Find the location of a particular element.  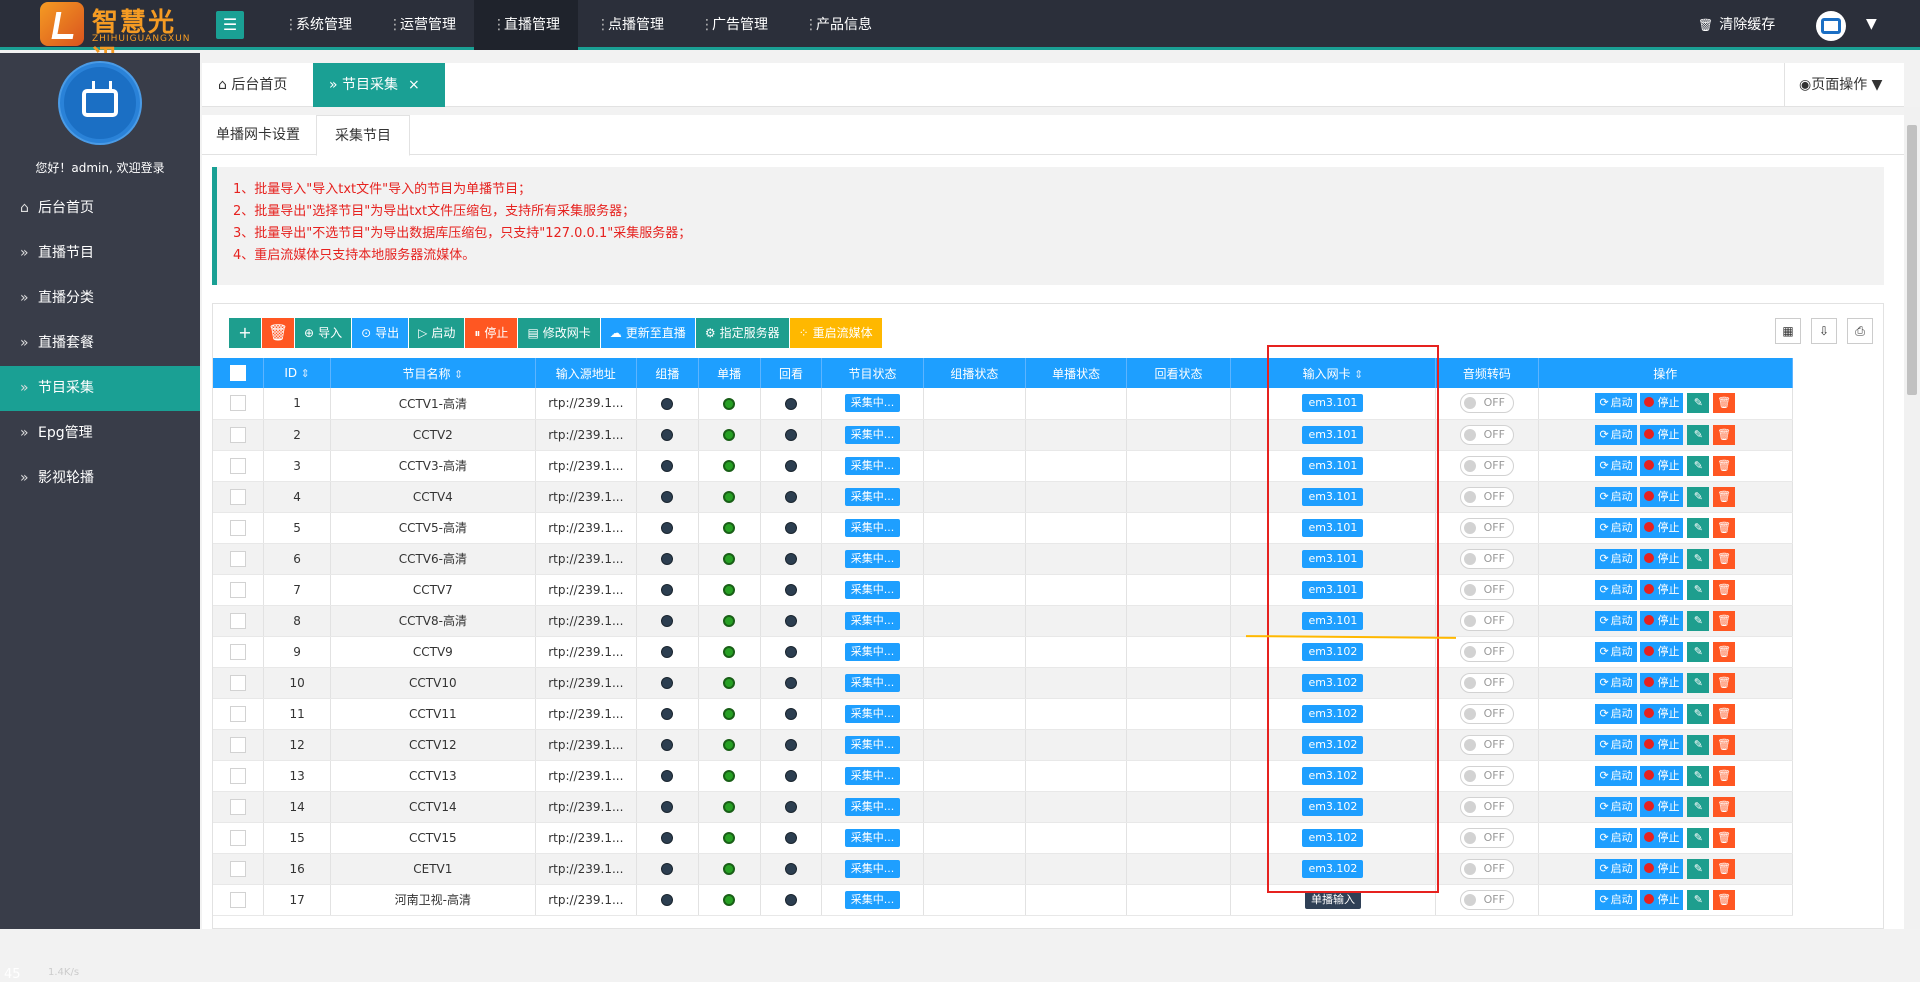

sidebar-item-3: » 直播套餐 is located at coordinates (100, 343).